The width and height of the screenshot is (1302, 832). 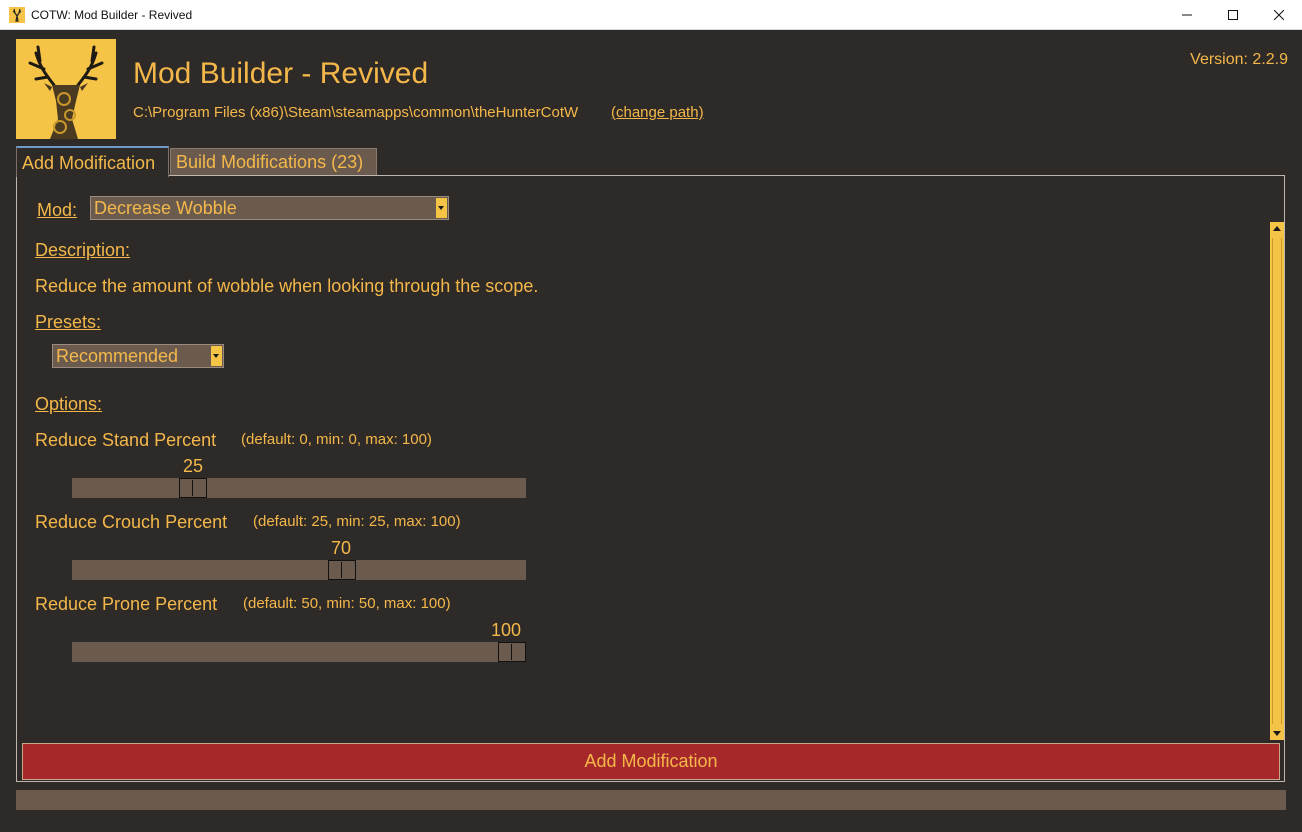 What do you see at coordinates (69, 404) in the screenshot?
I see `options-label: Options:` at bounding box center [69, 404].